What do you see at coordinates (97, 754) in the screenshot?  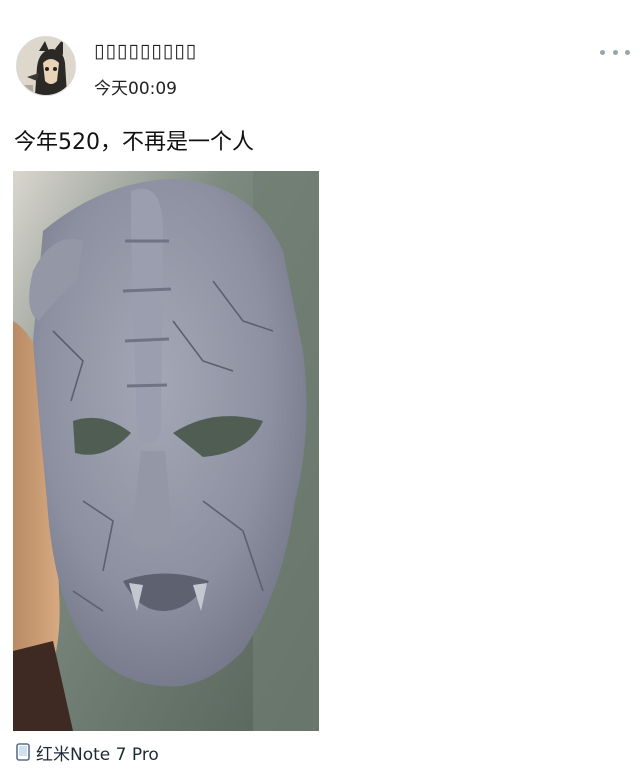 I see `device-label: 红米Note 7 Pro` at bounding box center [97, 754].